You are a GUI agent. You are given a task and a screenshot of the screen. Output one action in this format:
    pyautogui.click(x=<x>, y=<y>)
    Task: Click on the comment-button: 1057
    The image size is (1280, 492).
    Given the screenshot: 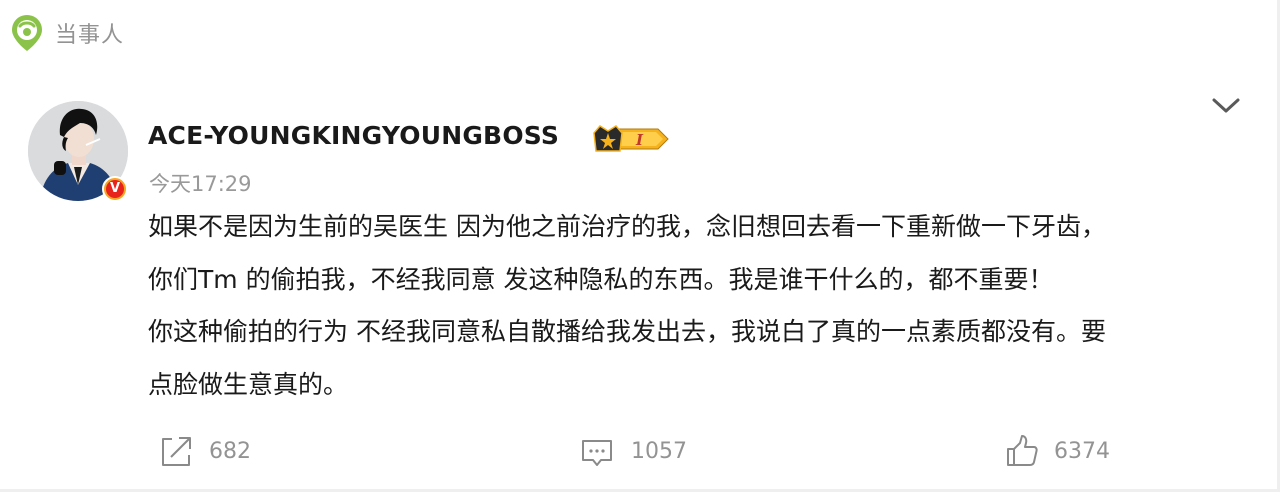 What is the action you would take?
    pyautogui.click(x=633, y=451)
    